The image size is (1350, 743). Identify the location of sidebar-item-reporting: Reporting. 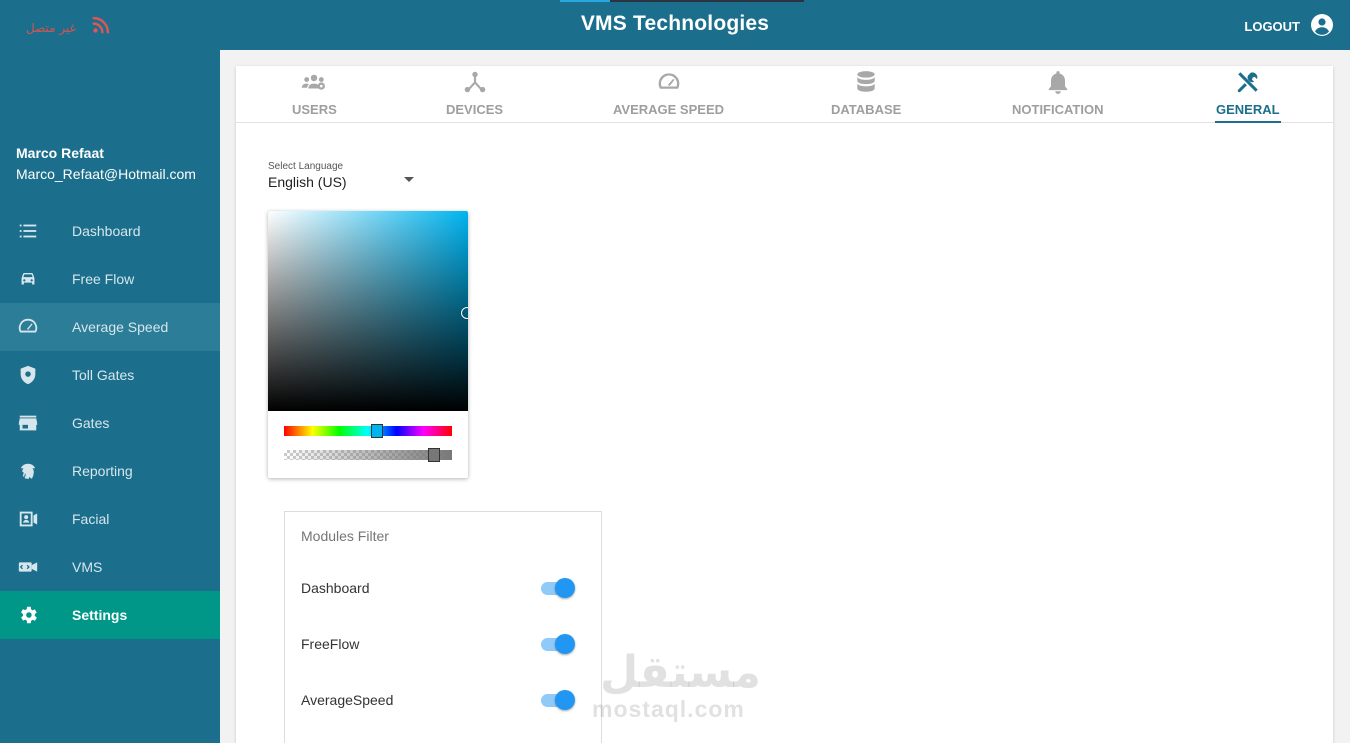
(110, 471).